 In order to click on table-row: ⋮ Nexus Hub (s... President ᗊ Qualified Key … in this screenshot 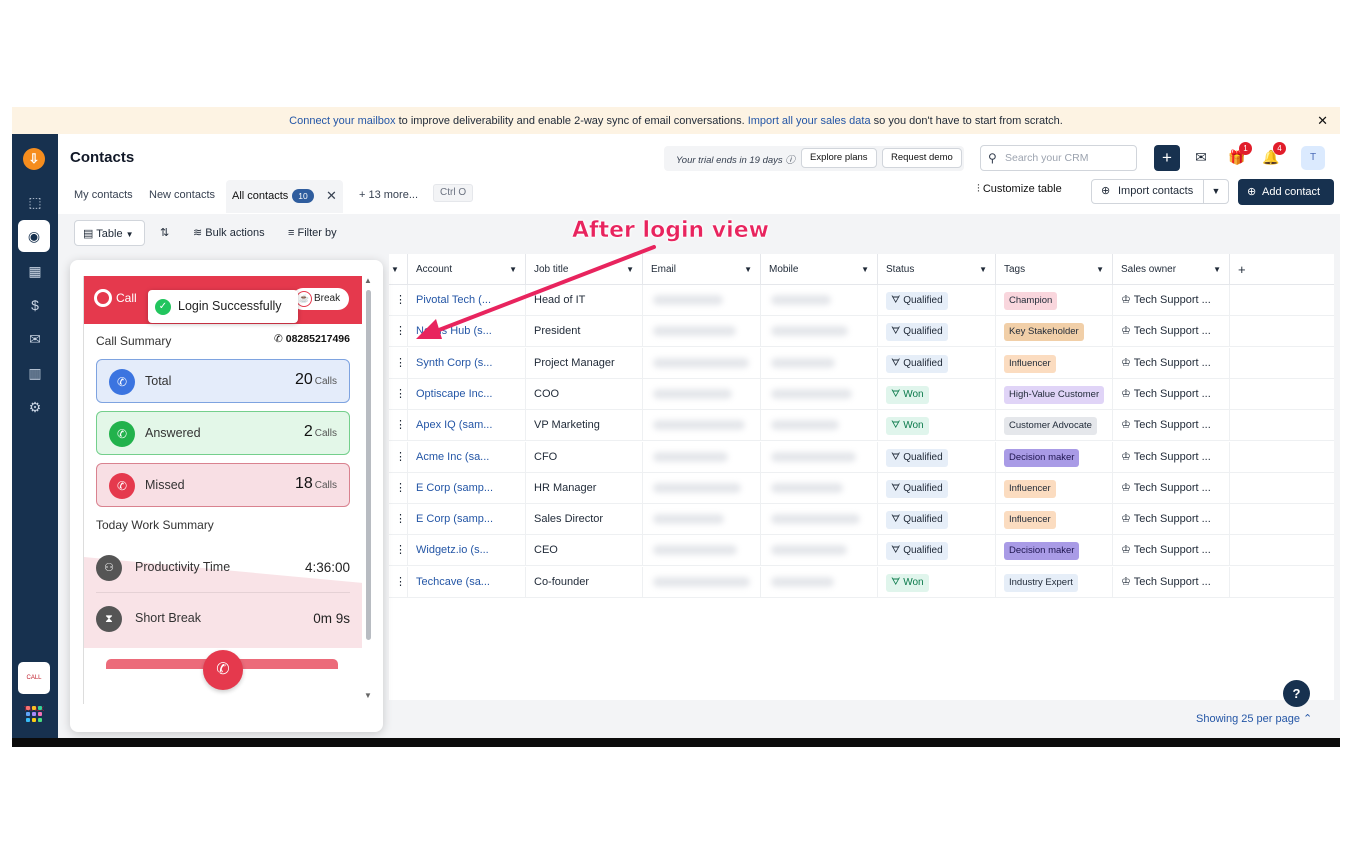, I will do `click(861, 332)`.